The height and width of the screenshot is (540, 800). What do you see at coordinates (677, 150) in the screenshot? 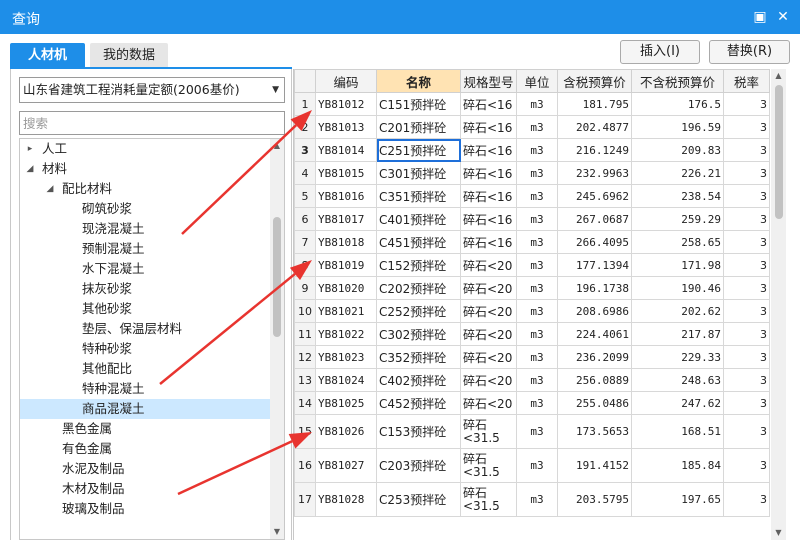
I see `cell-price-notax: 209.83` at bounding box center [677, 150].